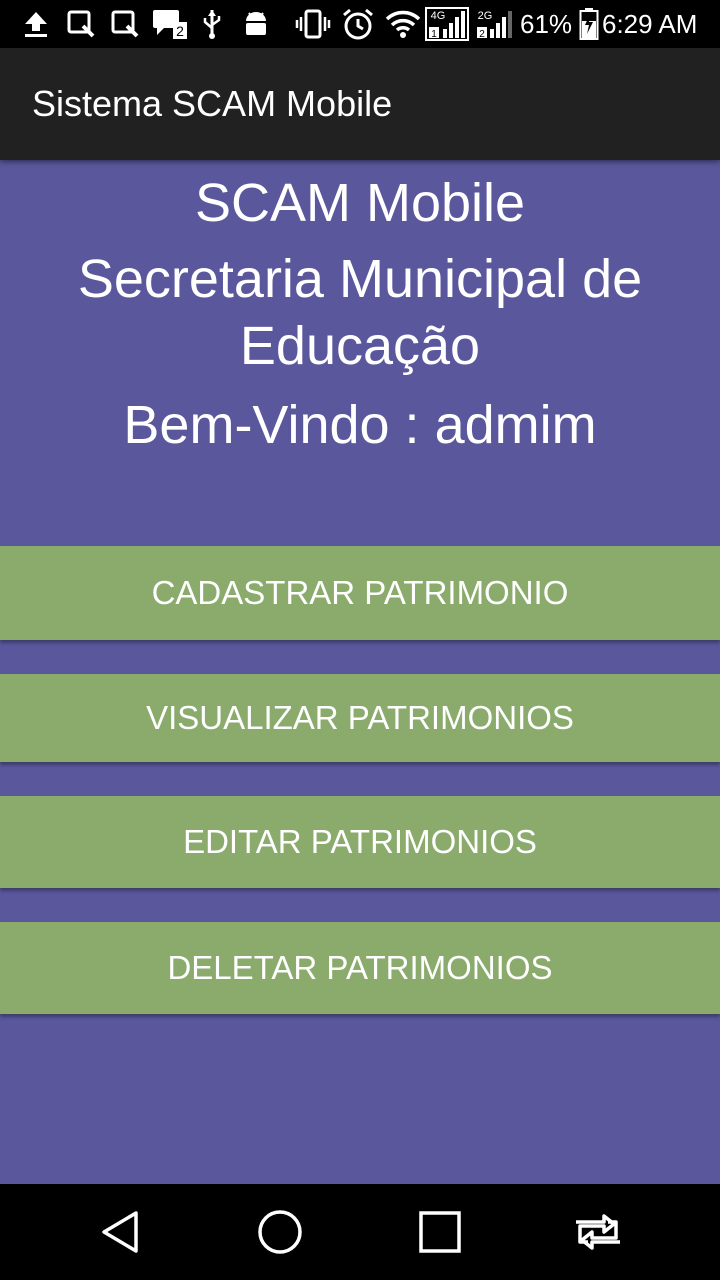 The image size is (720, 1280). I want to click on svg-text: 1, so click(434, 34).